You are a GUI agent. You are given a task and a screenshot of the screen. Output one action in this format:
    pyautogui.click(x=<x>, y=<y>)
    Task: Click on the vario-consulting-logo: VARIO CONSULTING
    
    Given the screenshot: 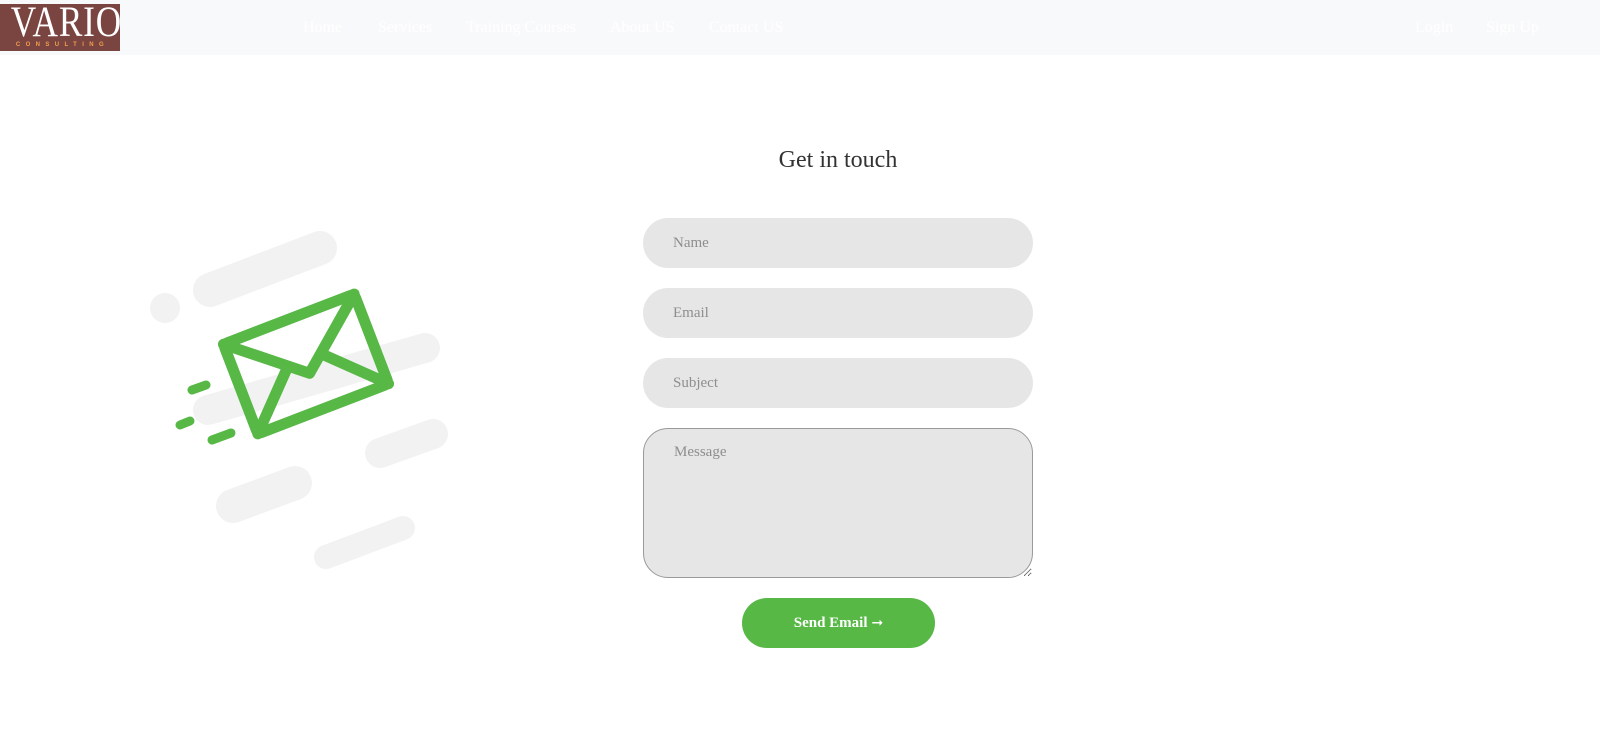 What is the action you would take?
    pyautogui.click(x=60, y=27)
    